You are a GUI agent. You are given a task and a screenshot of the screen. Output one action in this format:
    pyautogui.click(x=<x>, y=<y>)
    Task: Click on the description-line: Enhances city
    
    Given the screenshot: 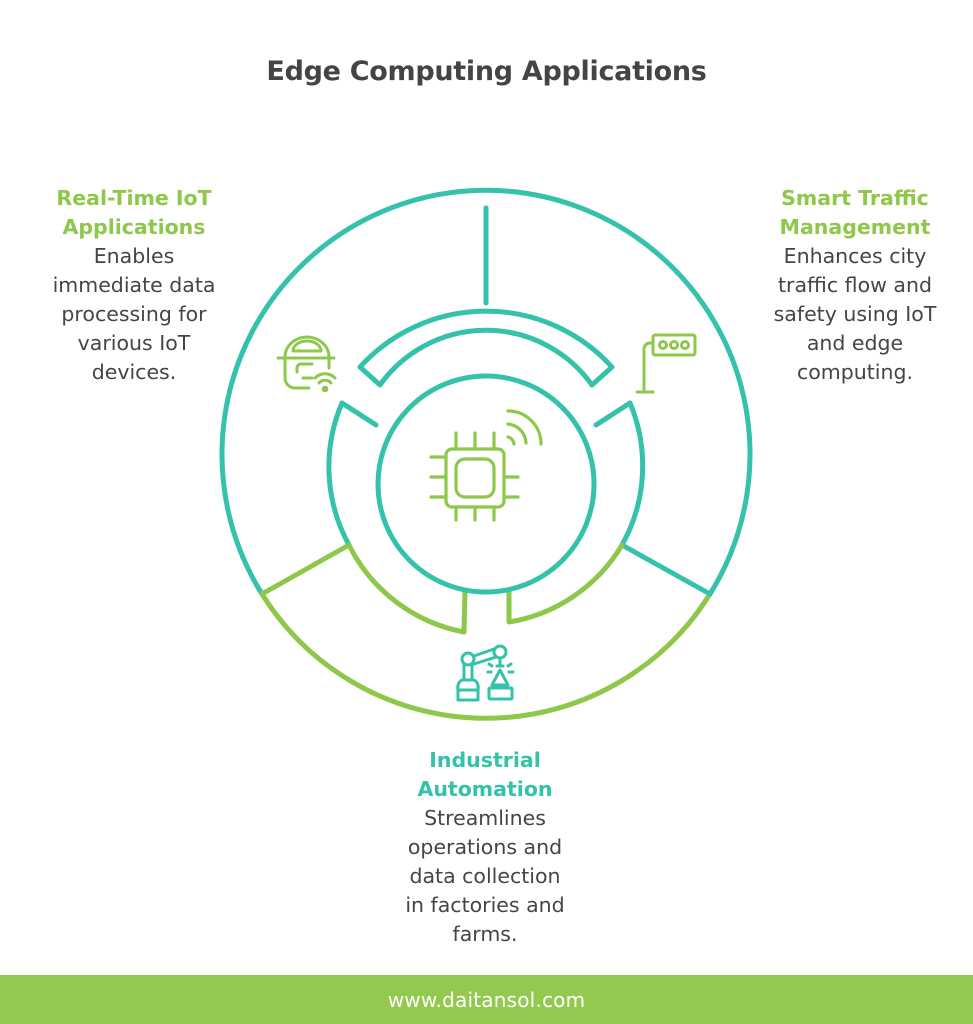 What is the action you would take?
    pyautogui.click(x=855, y=256)
    